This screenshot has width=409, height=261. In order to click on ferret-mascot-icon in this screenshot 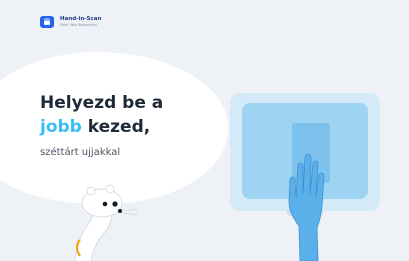, I will do `click(102, 219)`.